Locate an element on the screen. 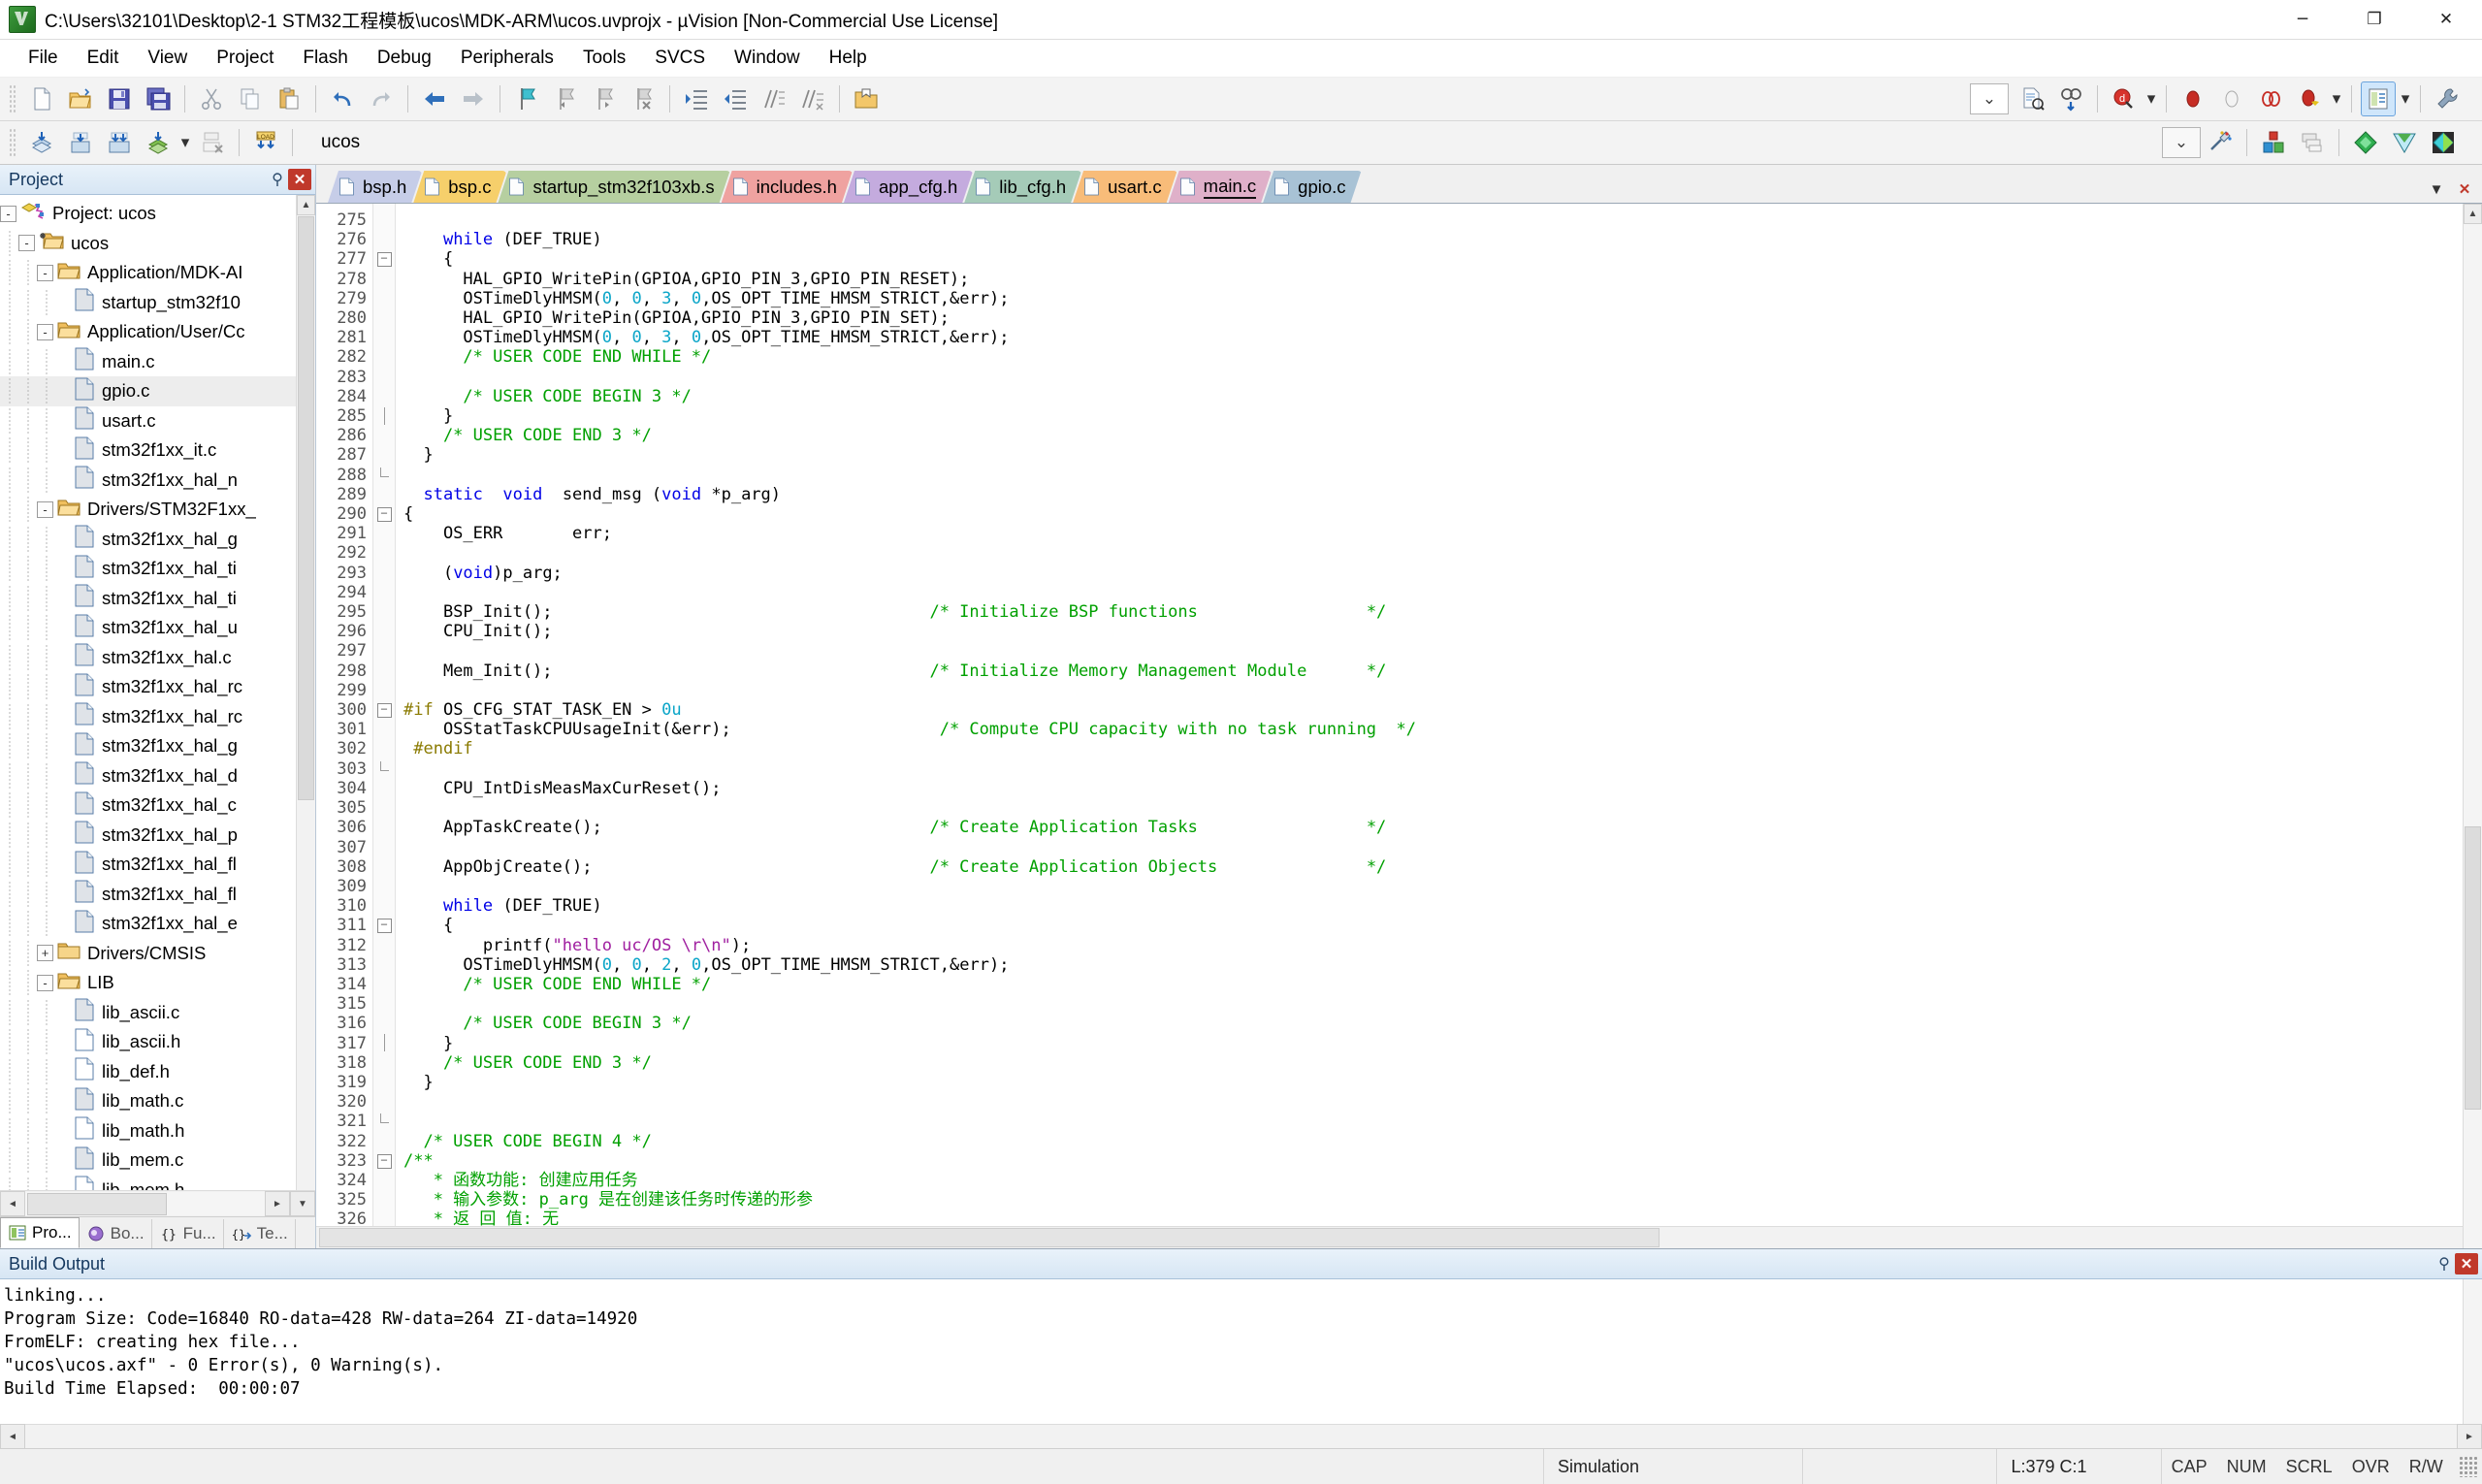  window-resize-grip is located at coordinates (2468, 1466).